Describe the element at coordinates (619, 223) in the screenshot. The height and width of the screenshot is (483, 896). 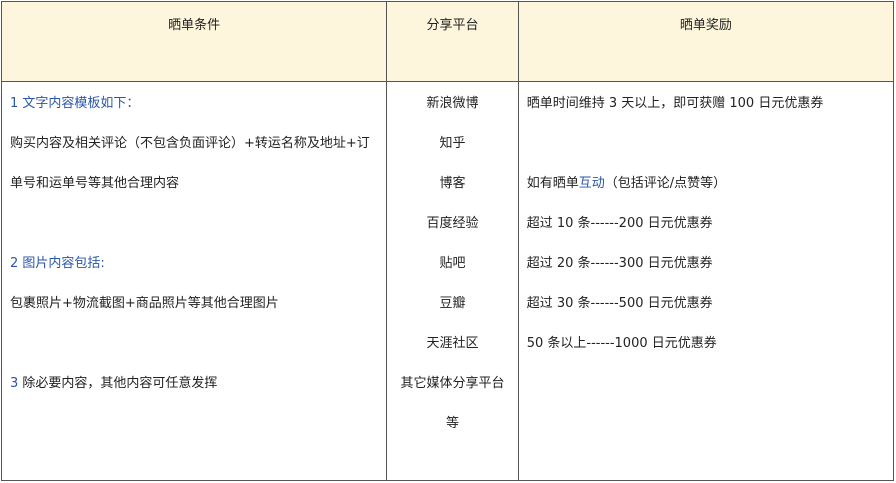
I see `reward-tier: 超过 10 条------200 日元优惠券` at that location.